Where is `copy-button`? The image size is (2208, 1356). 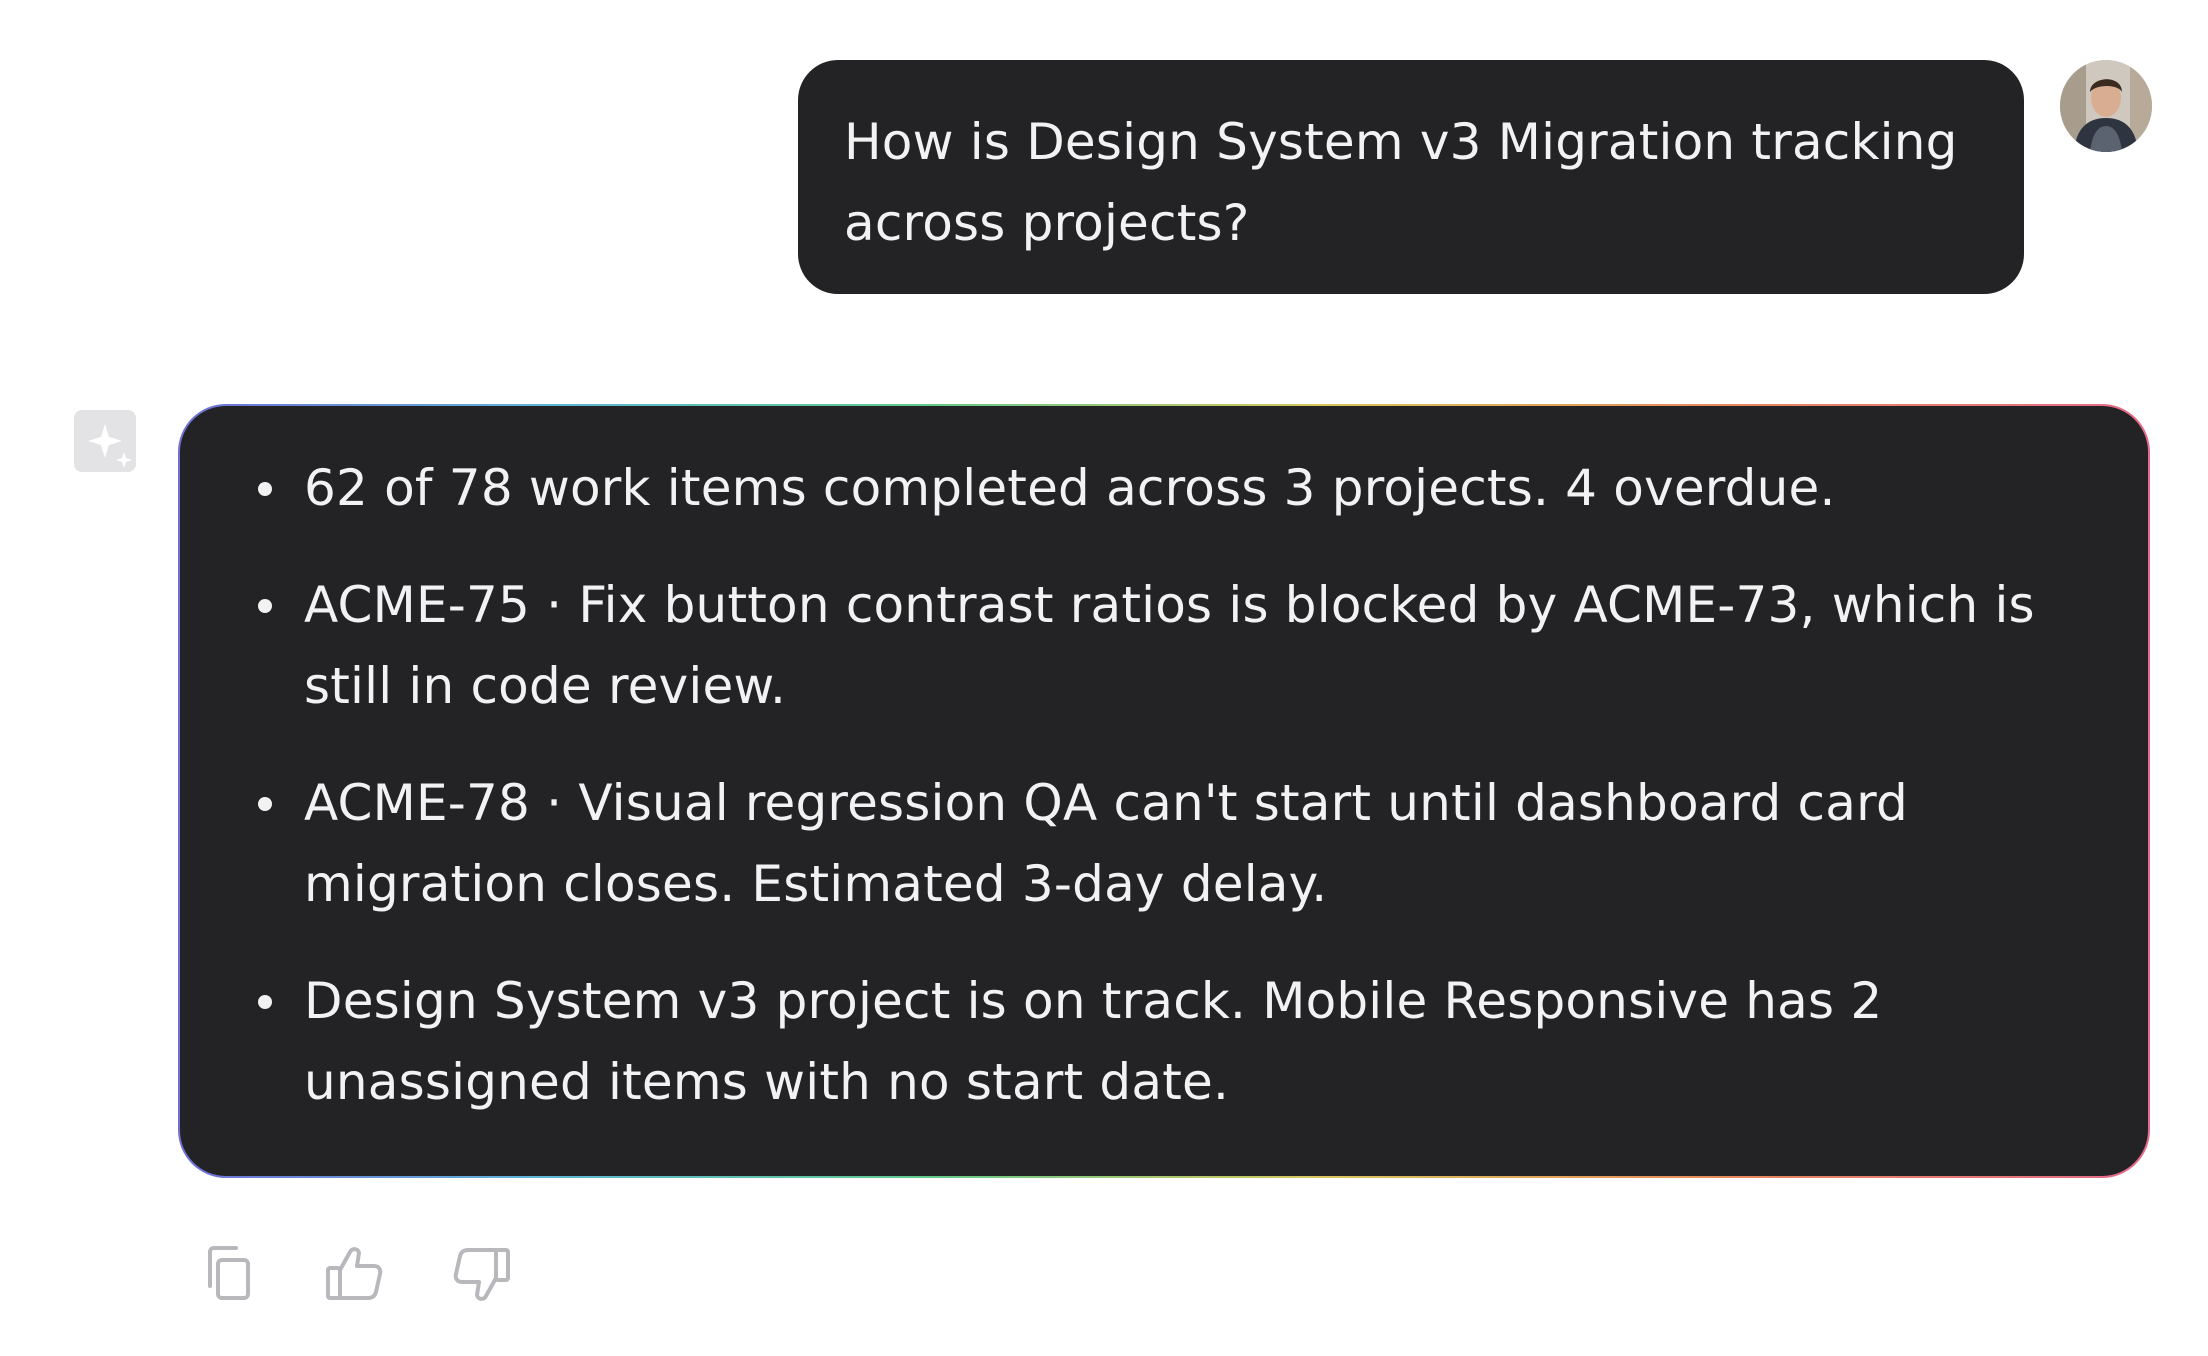
copy-button is located at coordinates (228, 1274).